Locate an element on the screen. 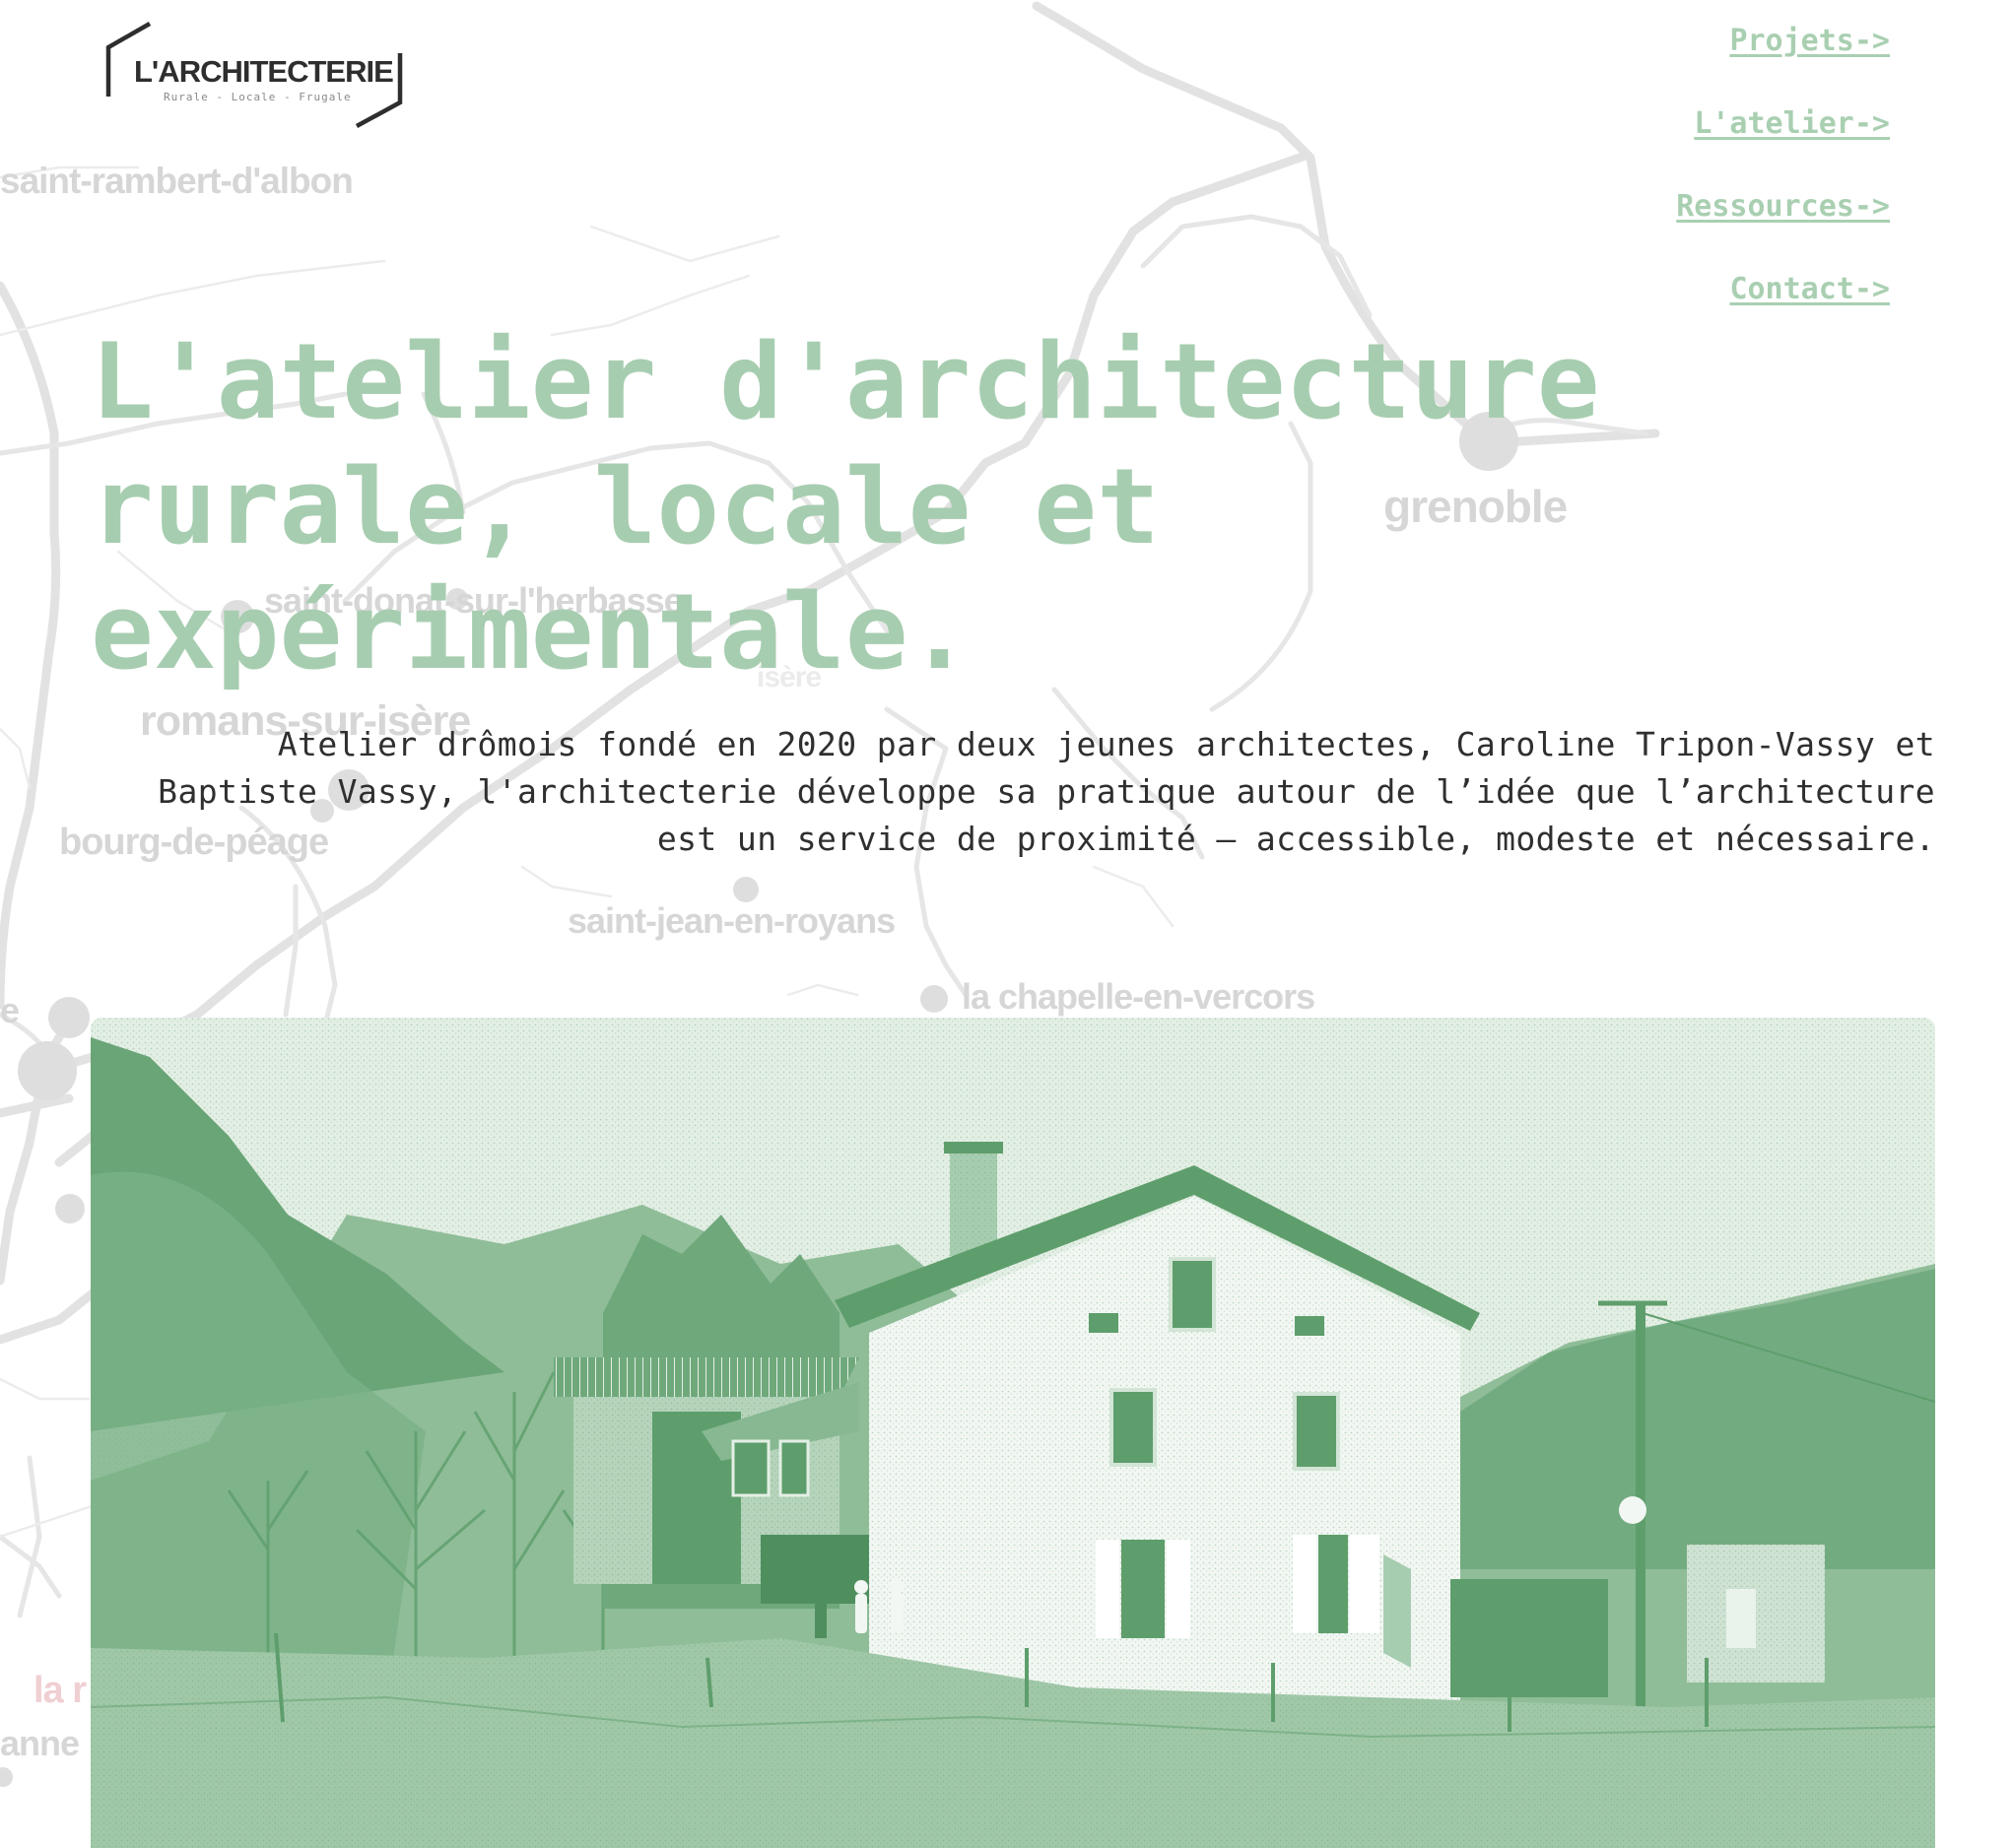 This screenshot has height=1848, width=2014. map-label-saint-rambert: saint-rambert-d'albon is located at coordinates (176, 181).